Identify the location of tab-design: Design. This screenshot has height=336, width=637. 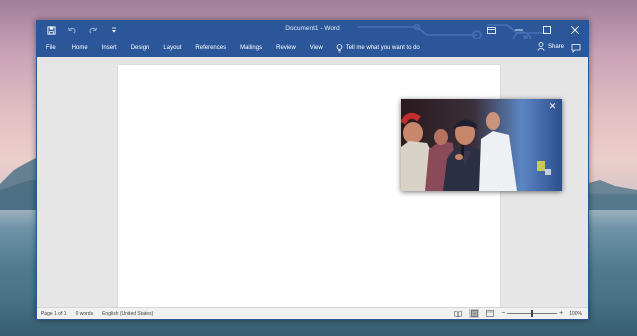
(140, 48).